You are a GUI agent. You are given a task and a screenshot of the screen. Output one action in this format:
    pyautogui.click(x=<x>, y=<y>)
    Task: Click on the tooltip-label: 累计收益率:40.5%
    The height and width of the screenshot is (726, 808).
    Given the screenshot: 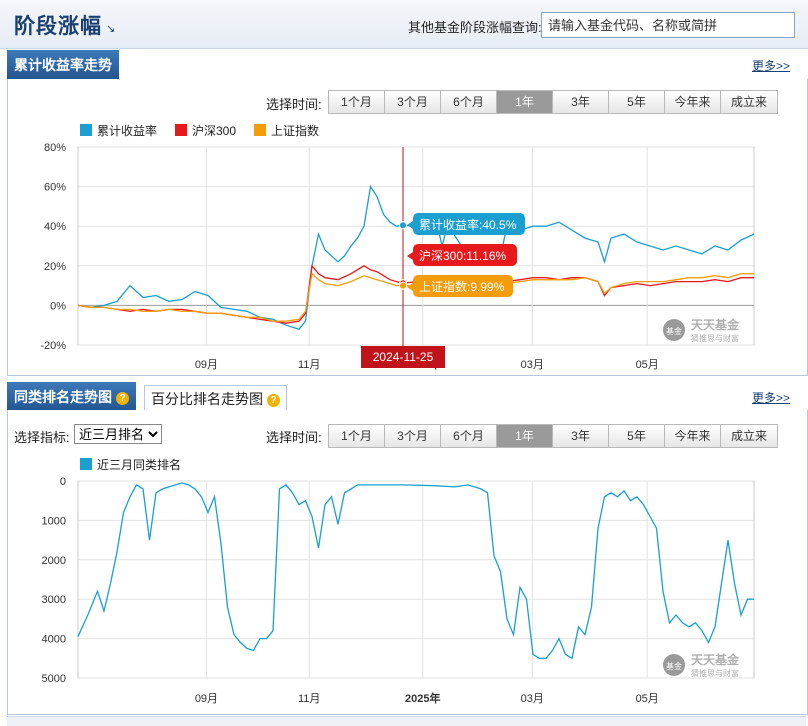 What is the action you would take?
    pyautogui.click(x=468, y=224)
    